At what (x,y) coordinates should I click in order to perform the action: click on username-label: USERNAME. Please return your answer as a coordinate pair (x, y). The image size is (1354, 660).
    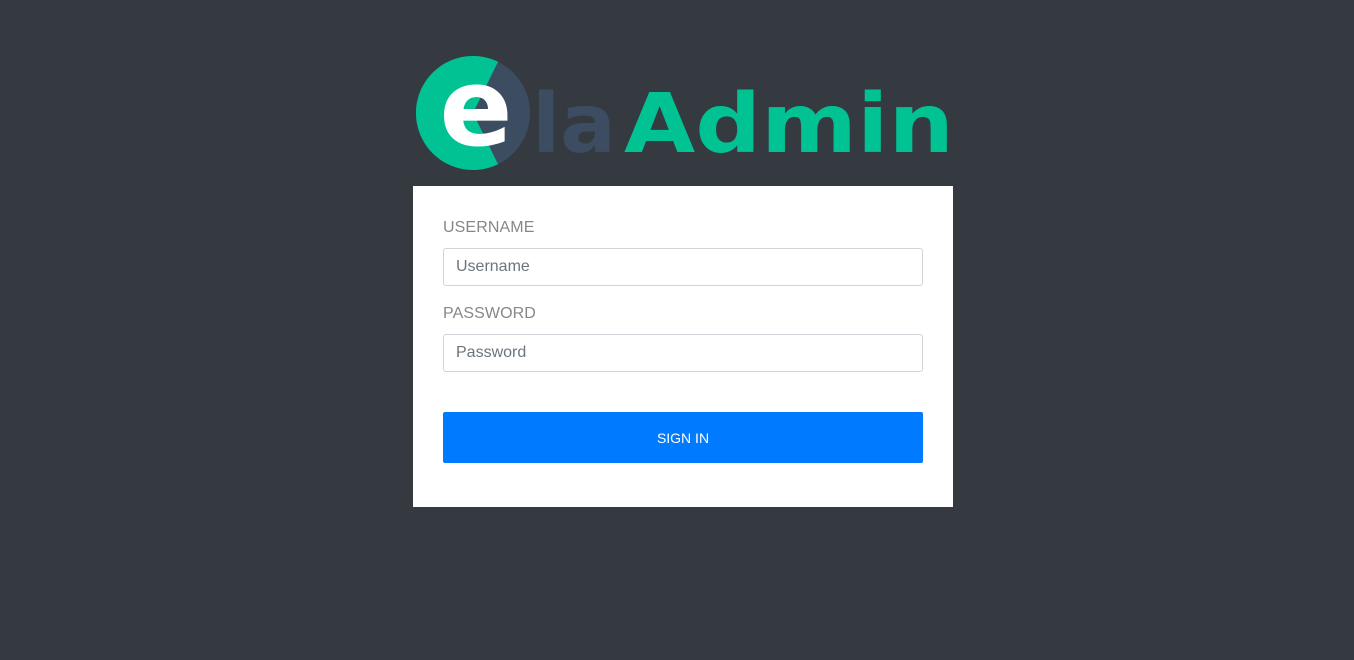
    Looking at the image, I should click on (489, 227).